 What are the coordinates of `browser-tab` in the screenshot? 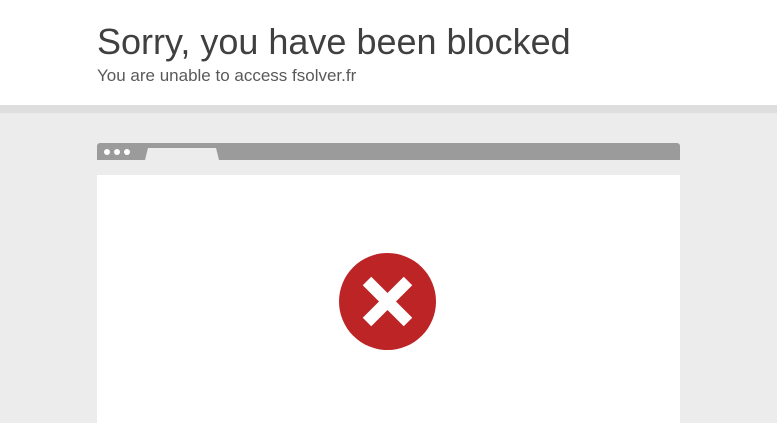 It's located at (182, 154).